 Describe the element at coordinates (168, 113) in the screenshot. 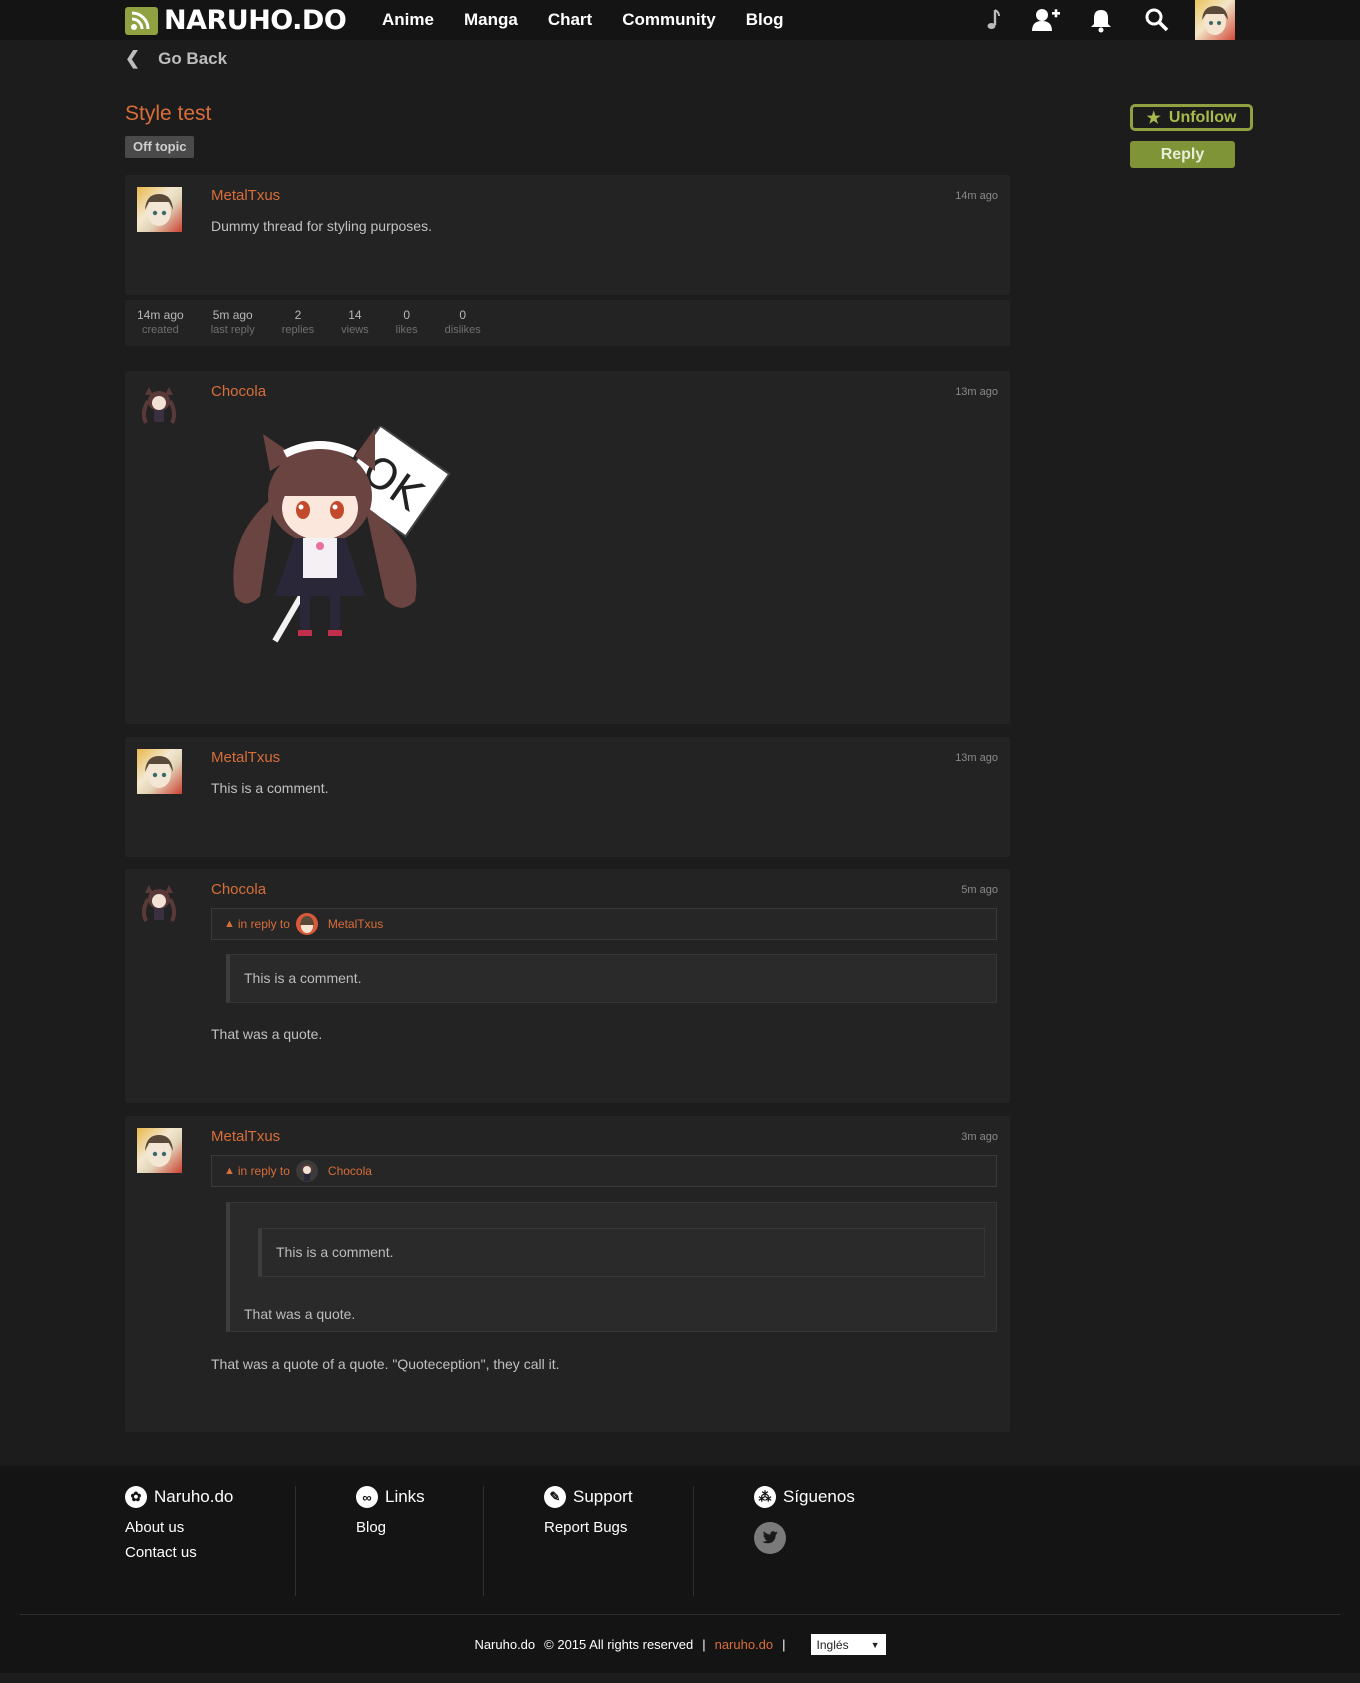

I see `thread-title: Style test` at that location.